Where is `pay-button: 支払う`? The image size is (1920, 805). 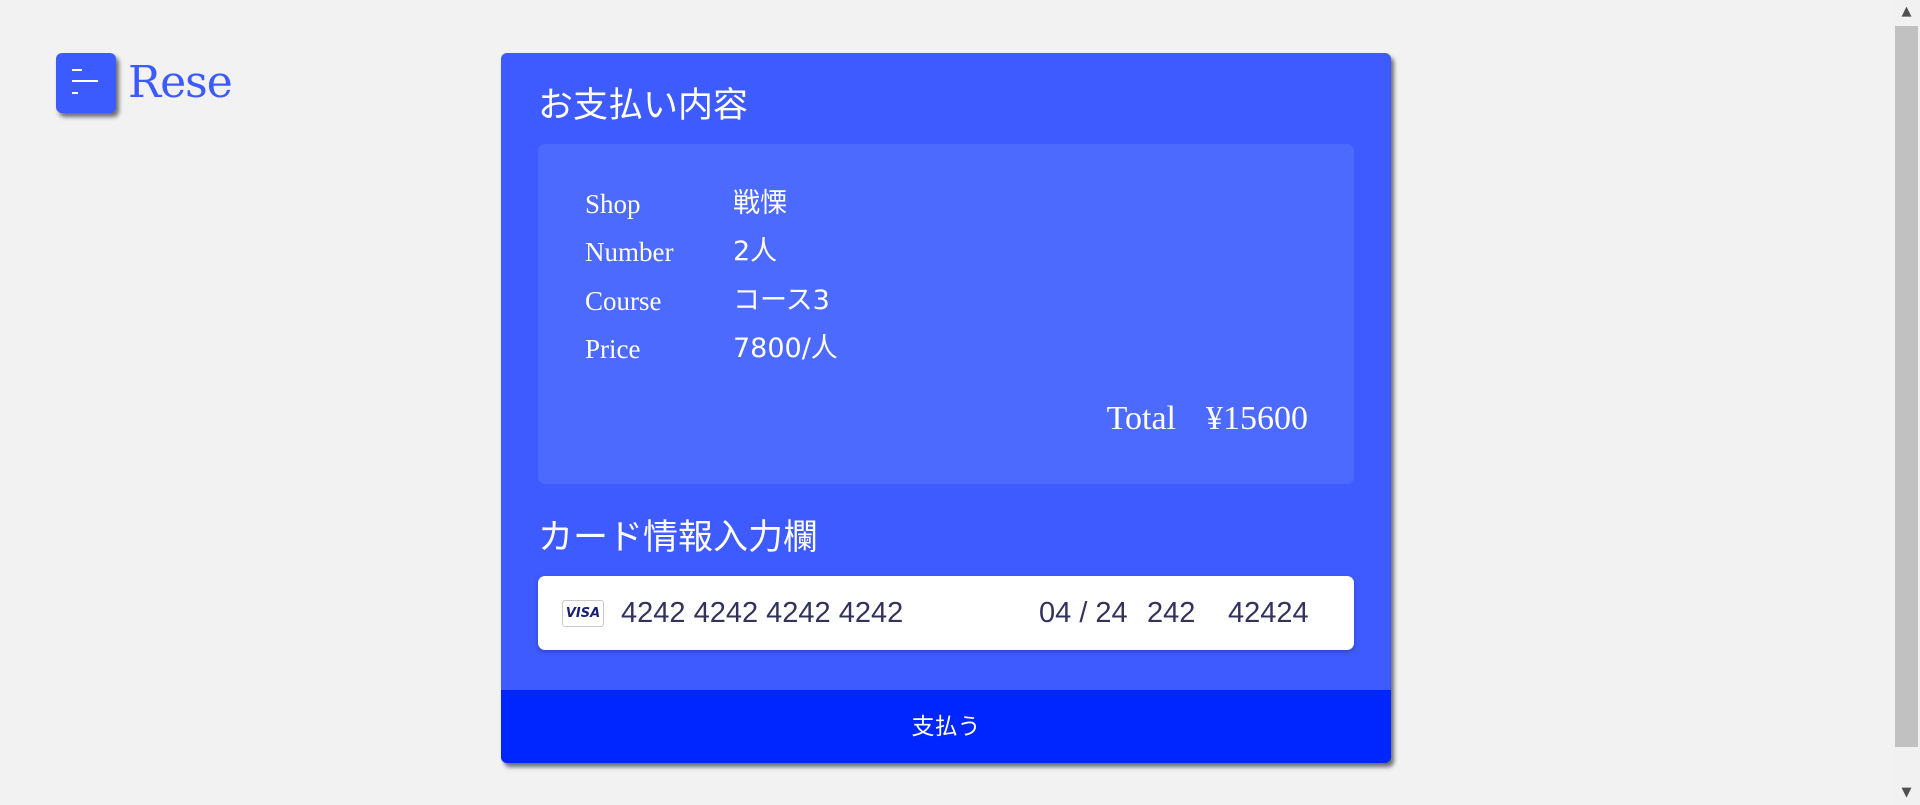 pay-button: 支払う is located at coordinates (946, 726).